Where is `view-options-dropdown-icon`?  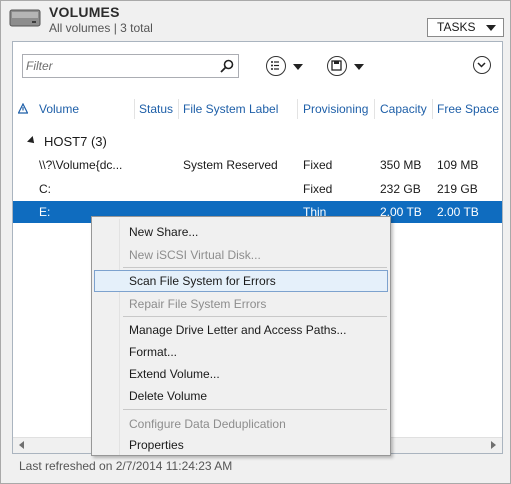
view-options-dropdown-icon is located at coordinates (298, 67).